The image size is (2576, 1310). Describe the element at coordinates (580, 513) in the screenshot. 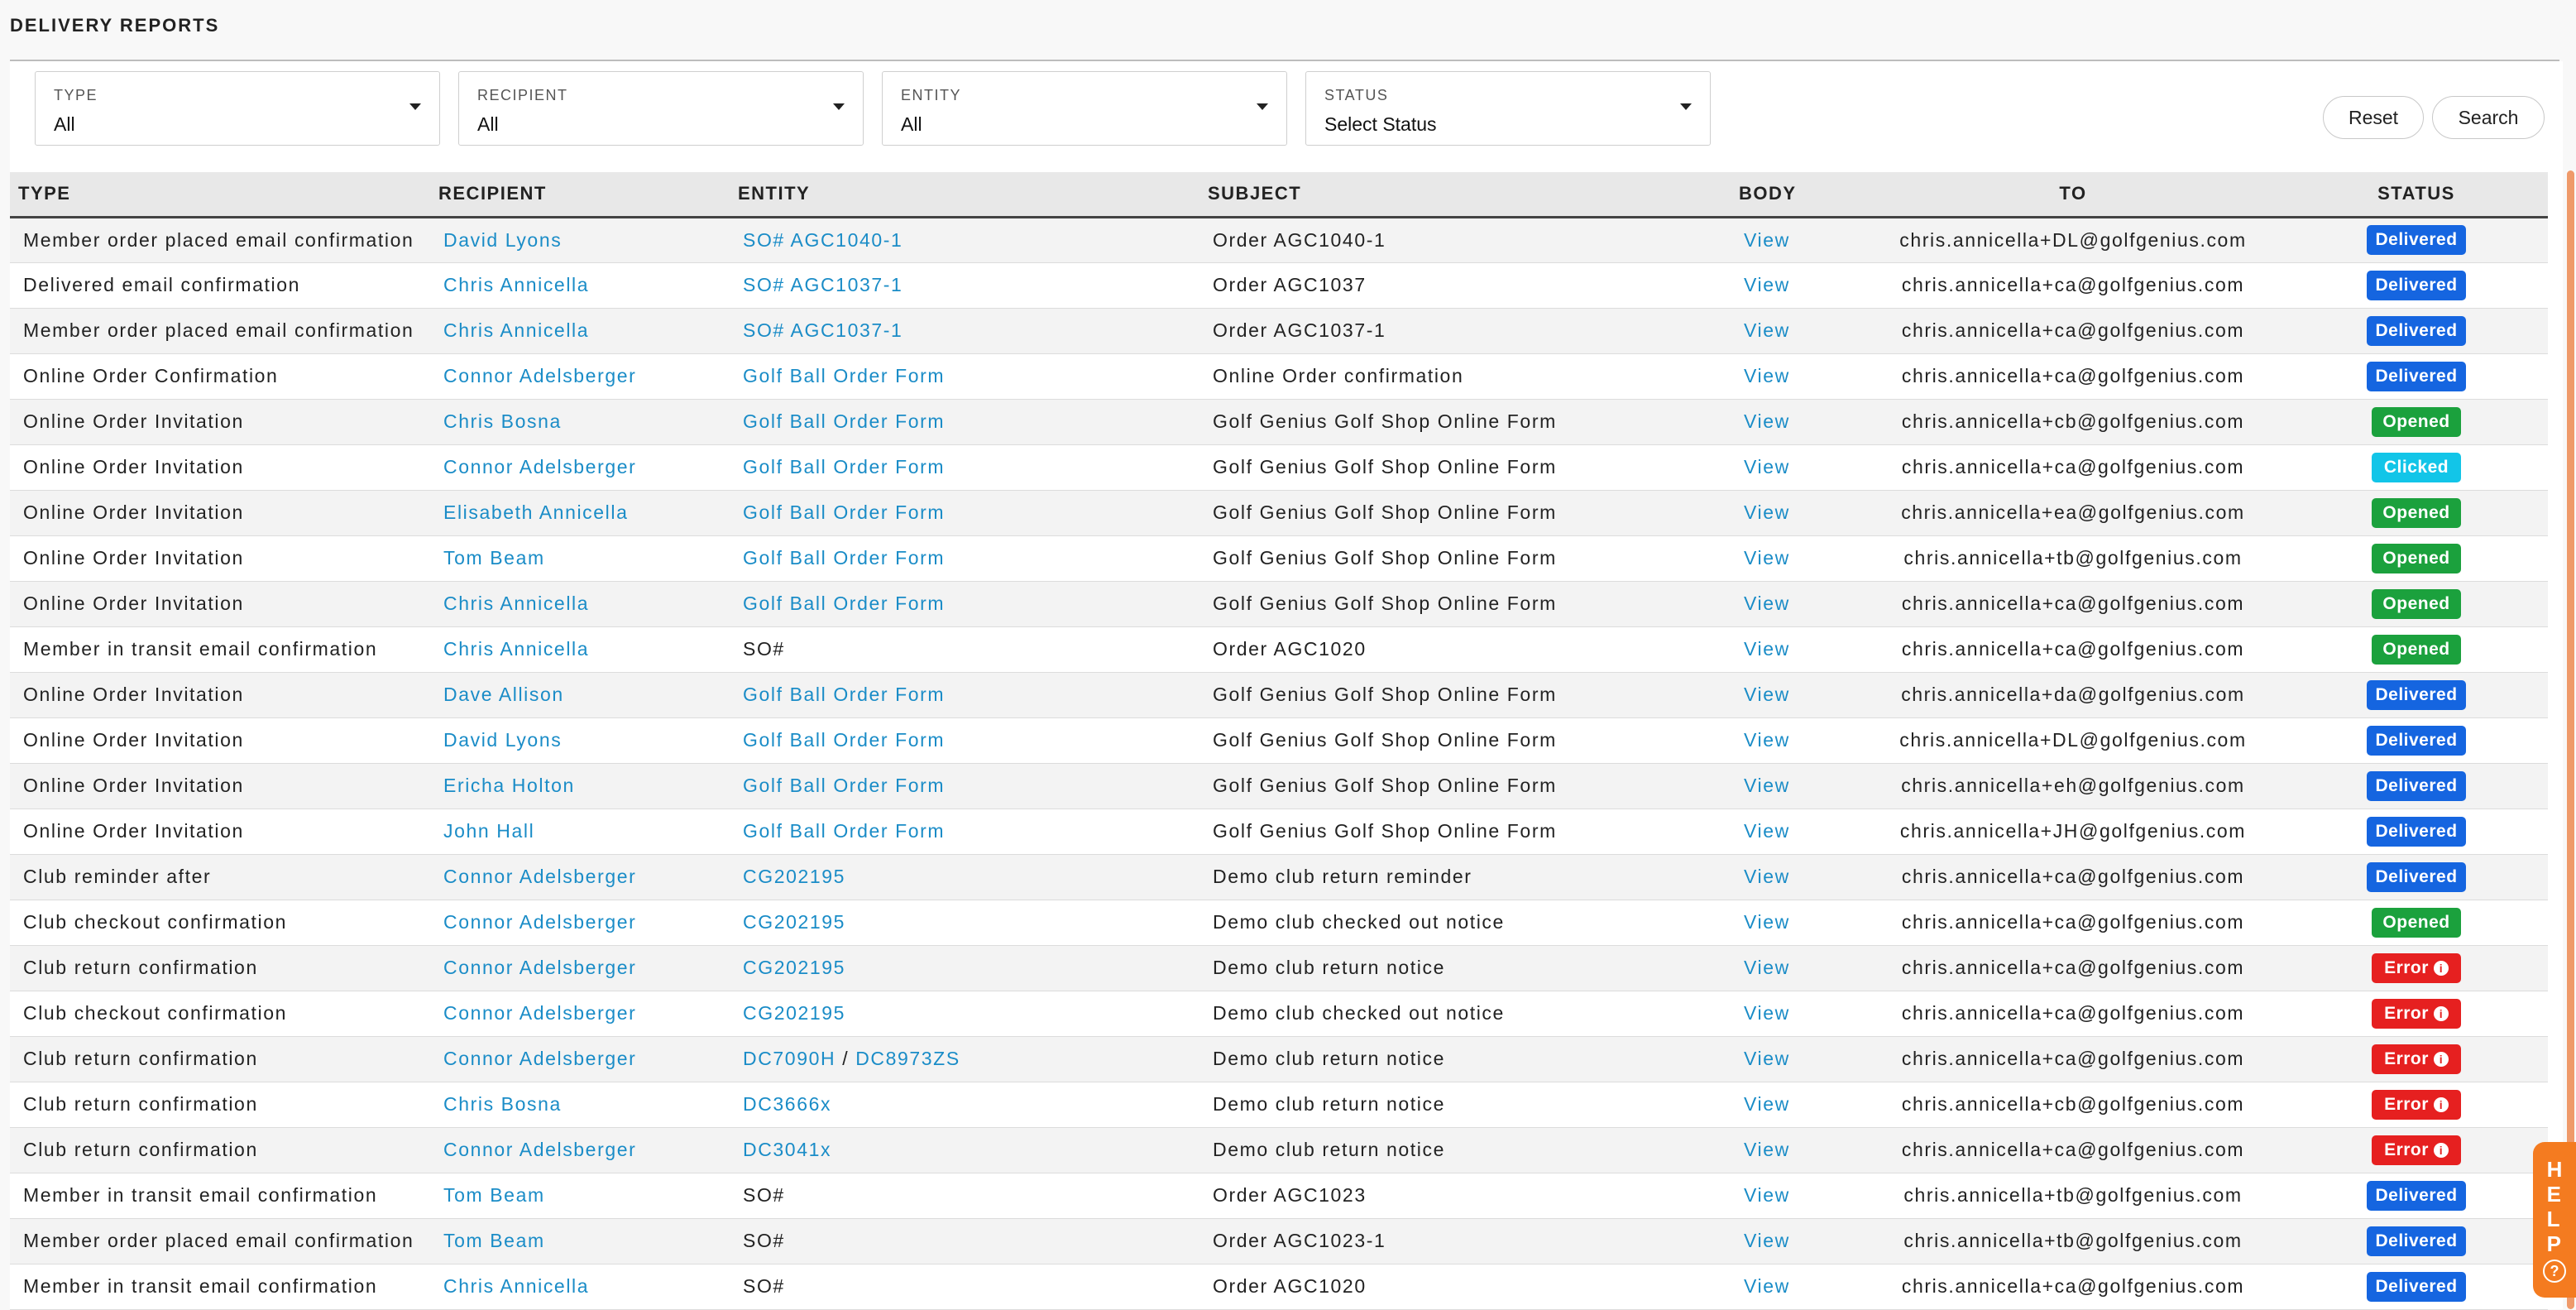

I see `recipient-link: Elisabeth Annicella` at that location.